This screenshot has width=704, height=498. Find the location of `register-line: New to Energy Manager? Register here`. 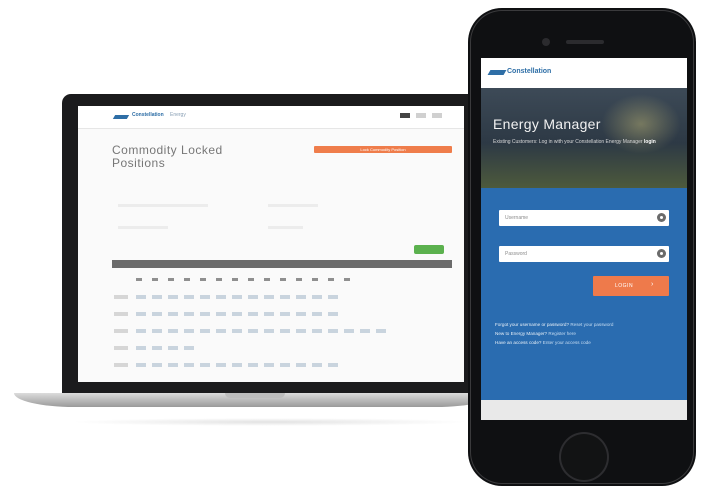

register-line: New to Energy Manager? Register here is located at coordinates (535, 333).